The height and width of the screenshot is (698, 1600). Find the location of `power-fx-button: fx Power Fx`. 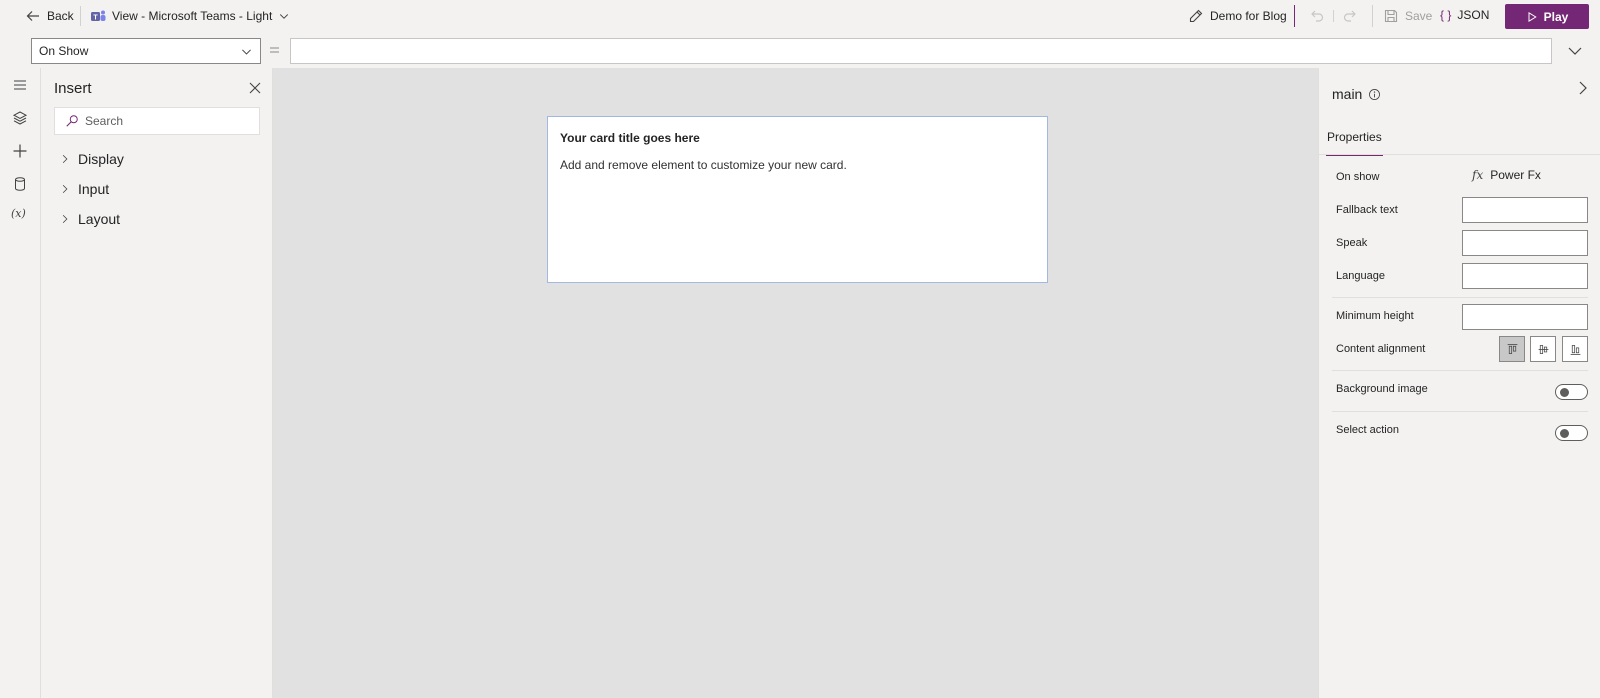

power-fx-button: fx Power Fx is located at coordinates (1506, 175).